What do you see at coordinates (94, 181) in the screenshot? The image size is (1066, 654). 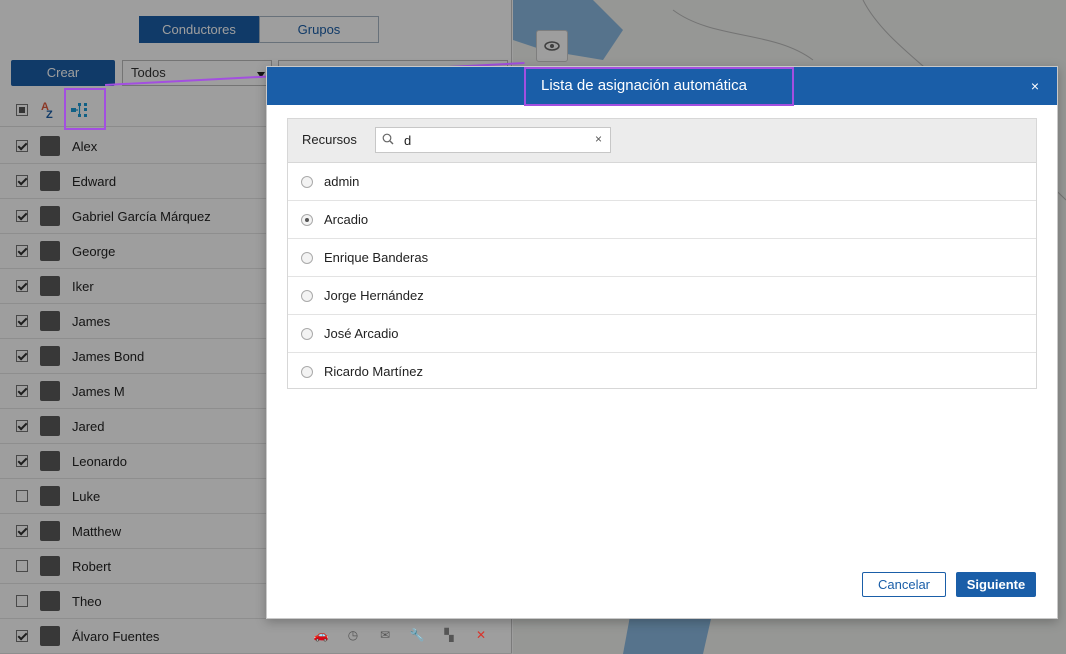 I see `driver-name: Edward` at bounding box center [94, 181].